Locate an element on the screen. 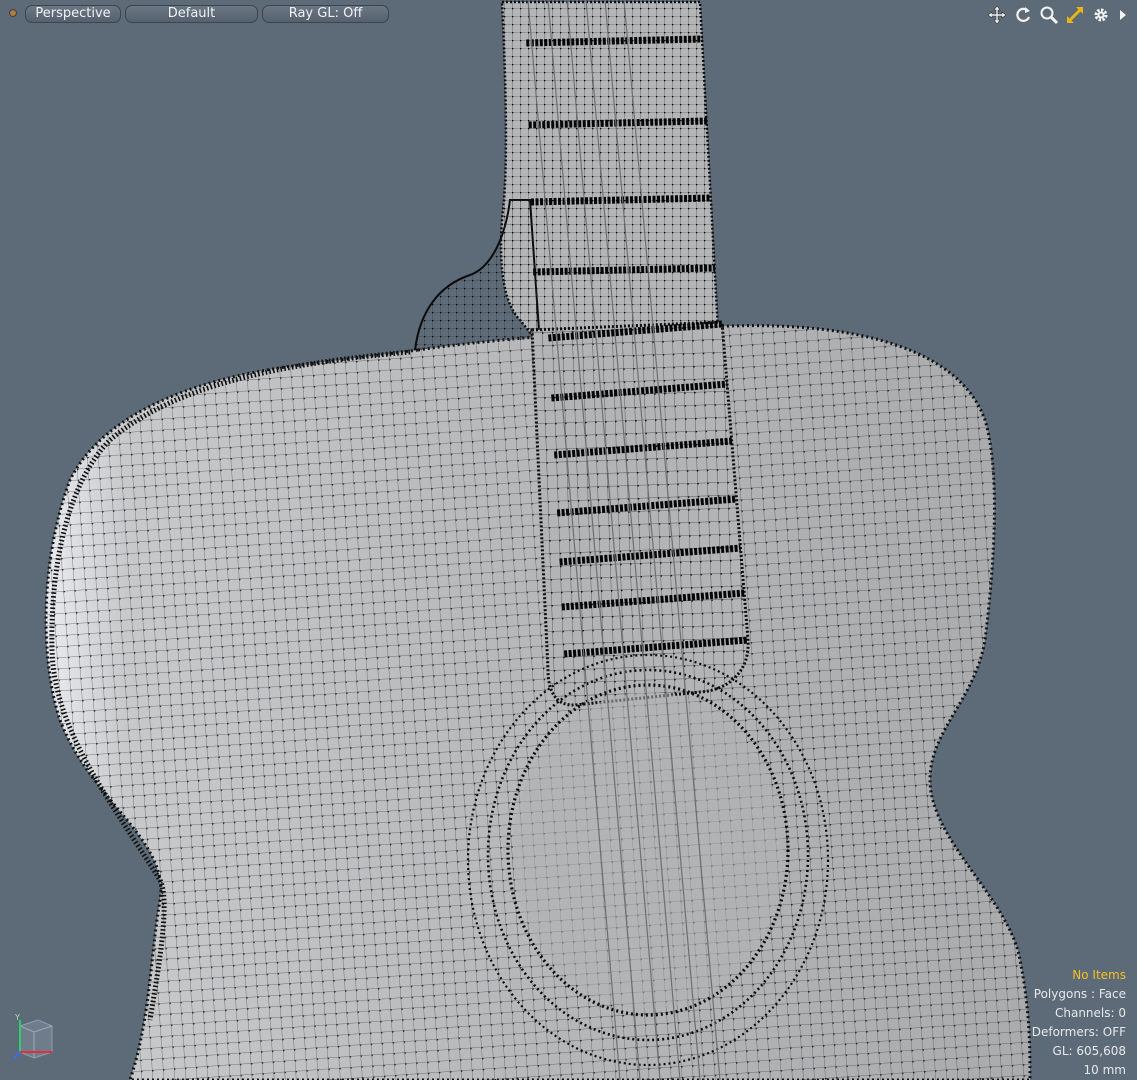 The width and height of the screenshot is (1137, 1080). viewport-nav-icons is located at coordinates (1058, 15).